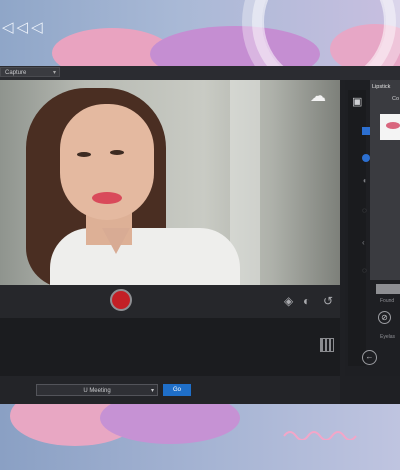 This screenshot has width=400, height=470. I want to click on capture-dropdown: Capture ▾, so click(30, 72).